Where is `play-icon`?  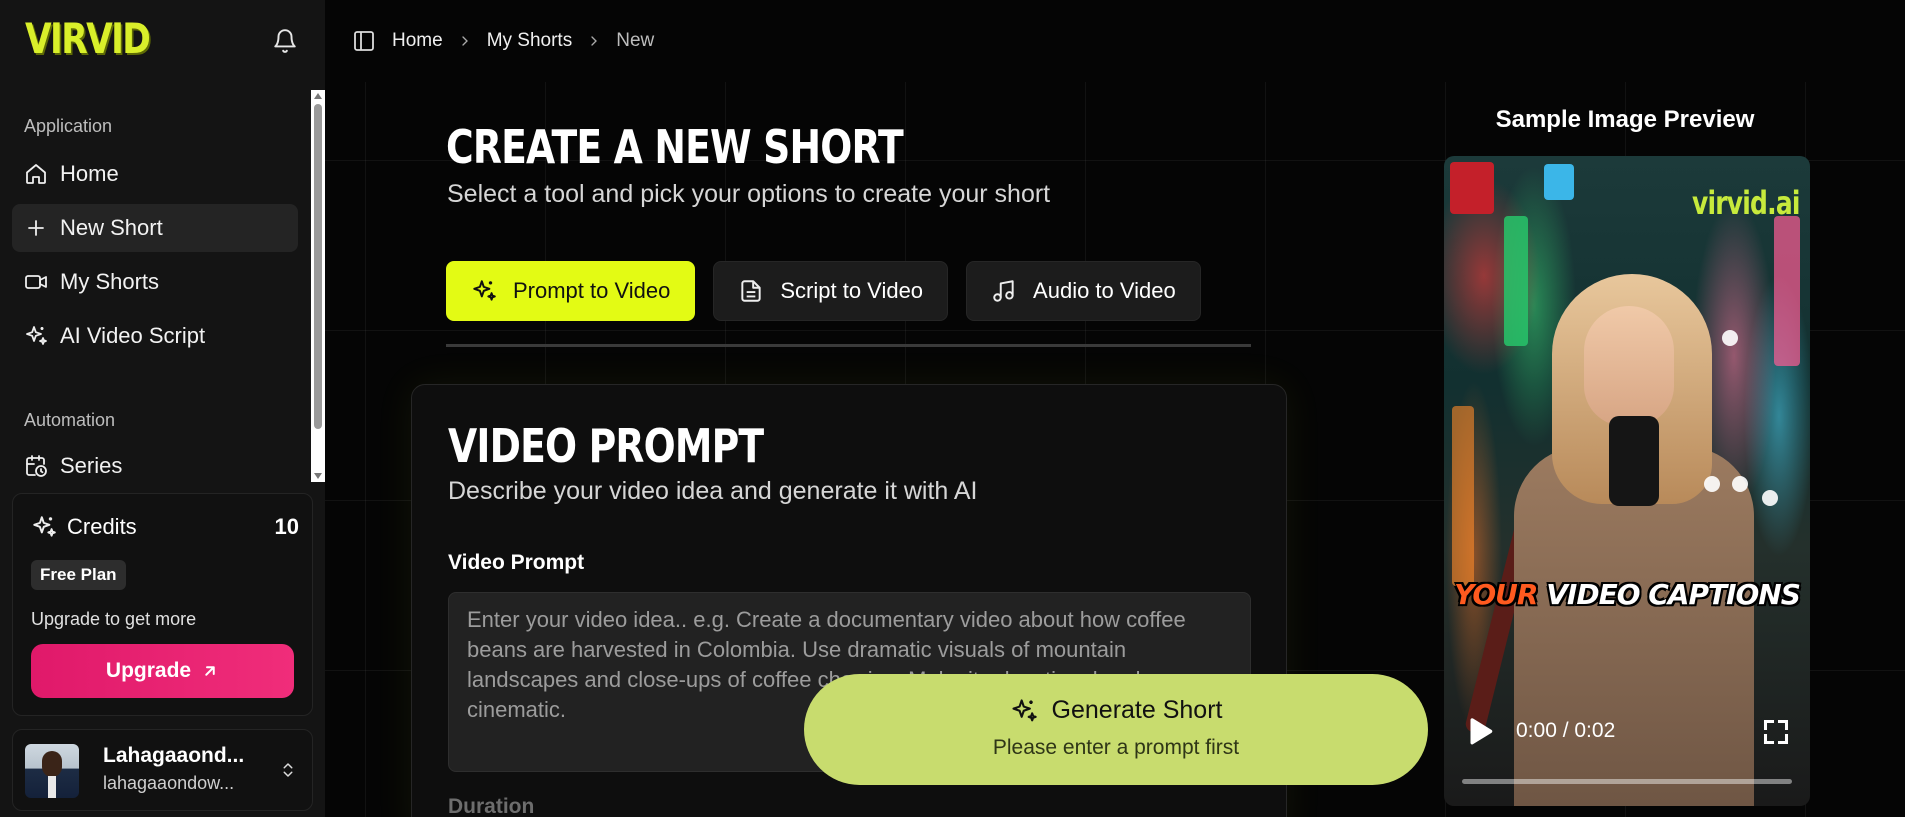
play-icon is located at coordinates (1479, 732).